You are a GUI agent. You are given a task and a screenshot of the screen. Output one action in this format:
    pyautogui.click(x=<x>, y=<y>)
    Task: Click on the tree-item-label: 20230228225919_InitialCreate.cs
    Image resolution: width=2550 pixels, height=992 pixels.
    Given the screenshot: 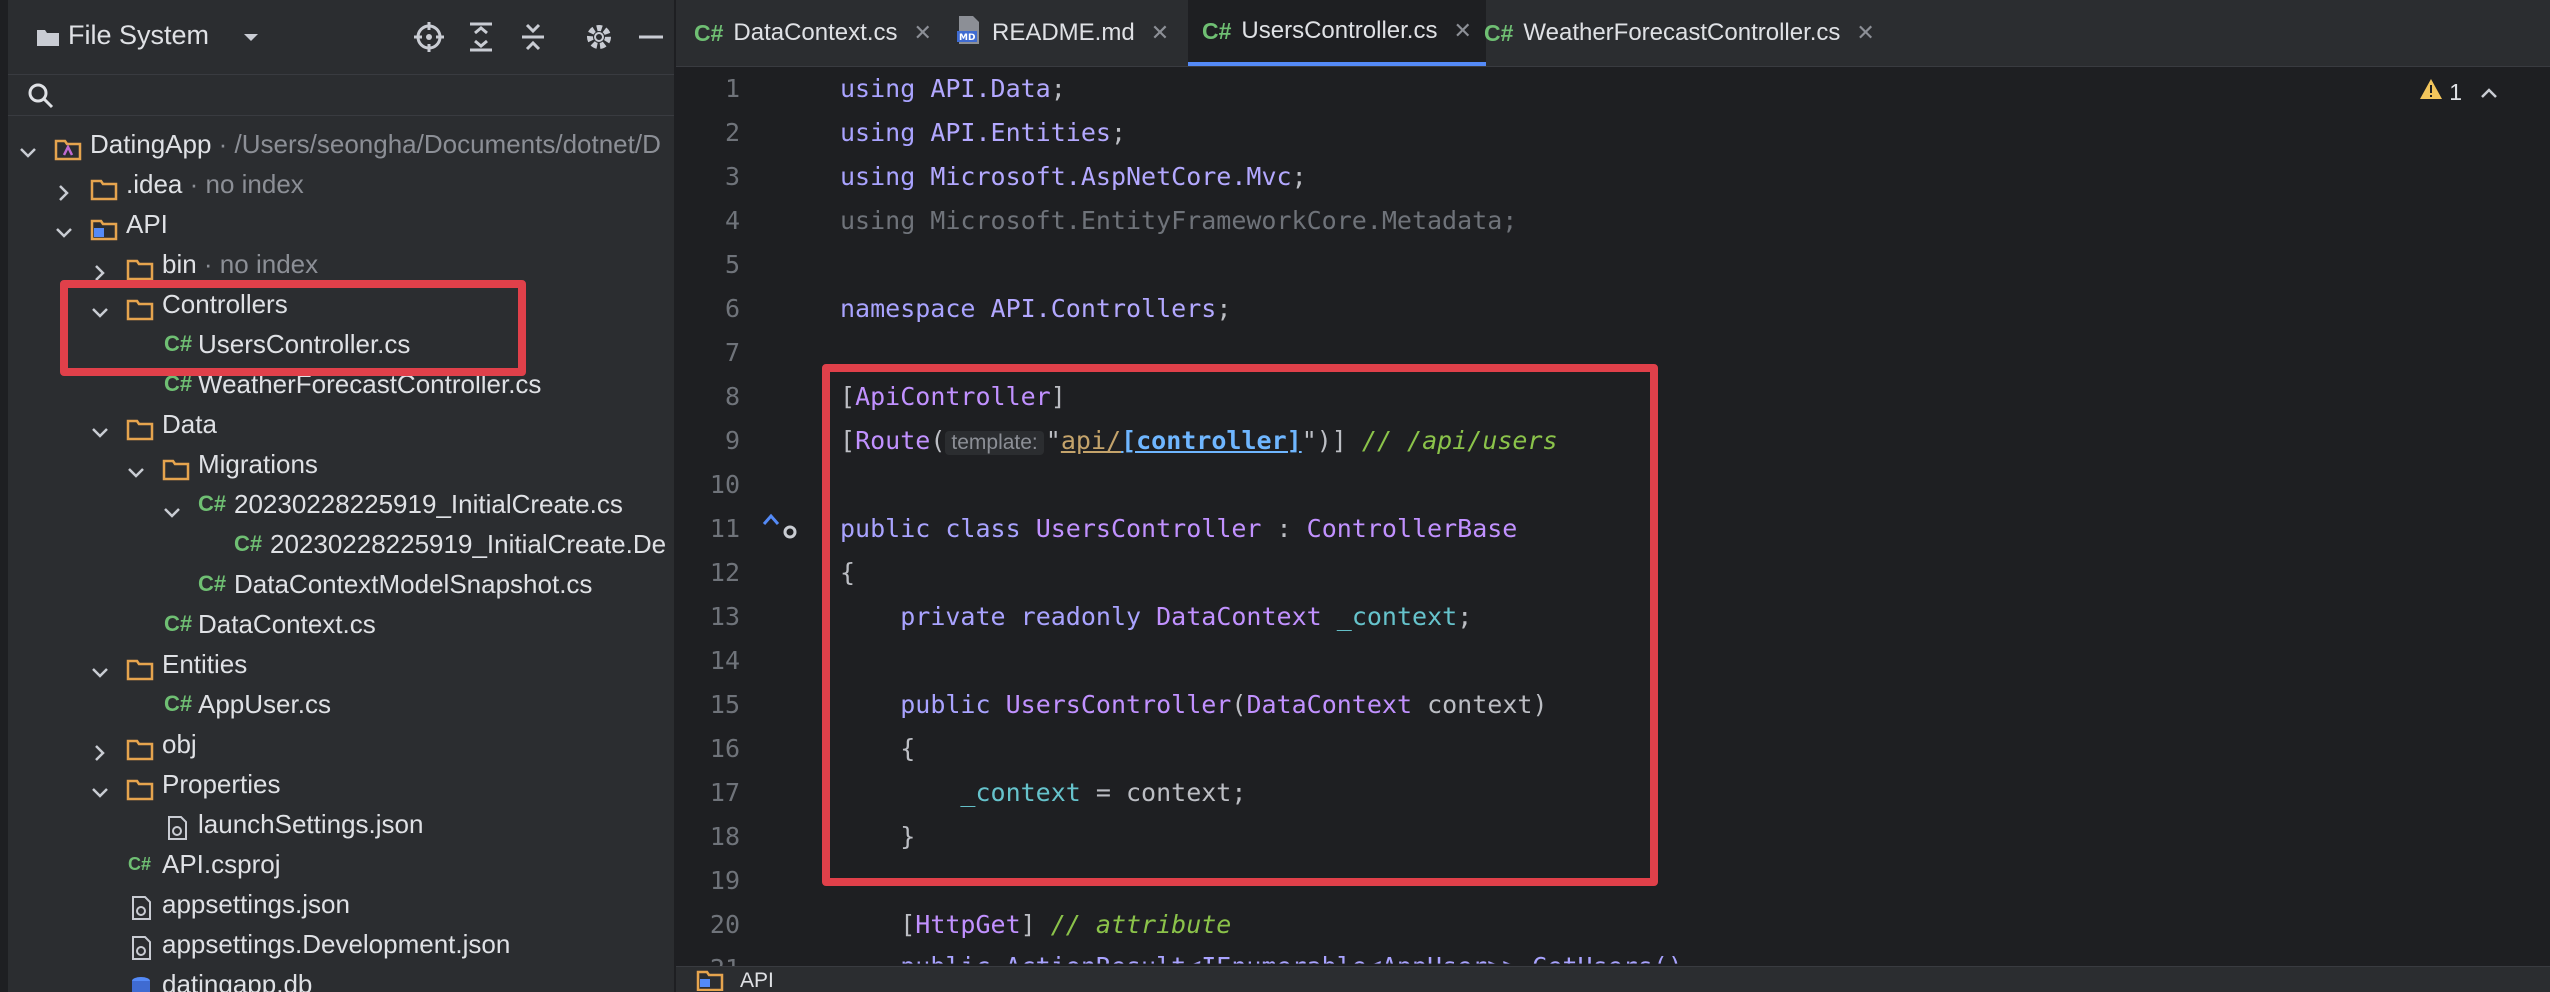 What is the action you would take?
    pyautogui.click(x=428, y=504)
    